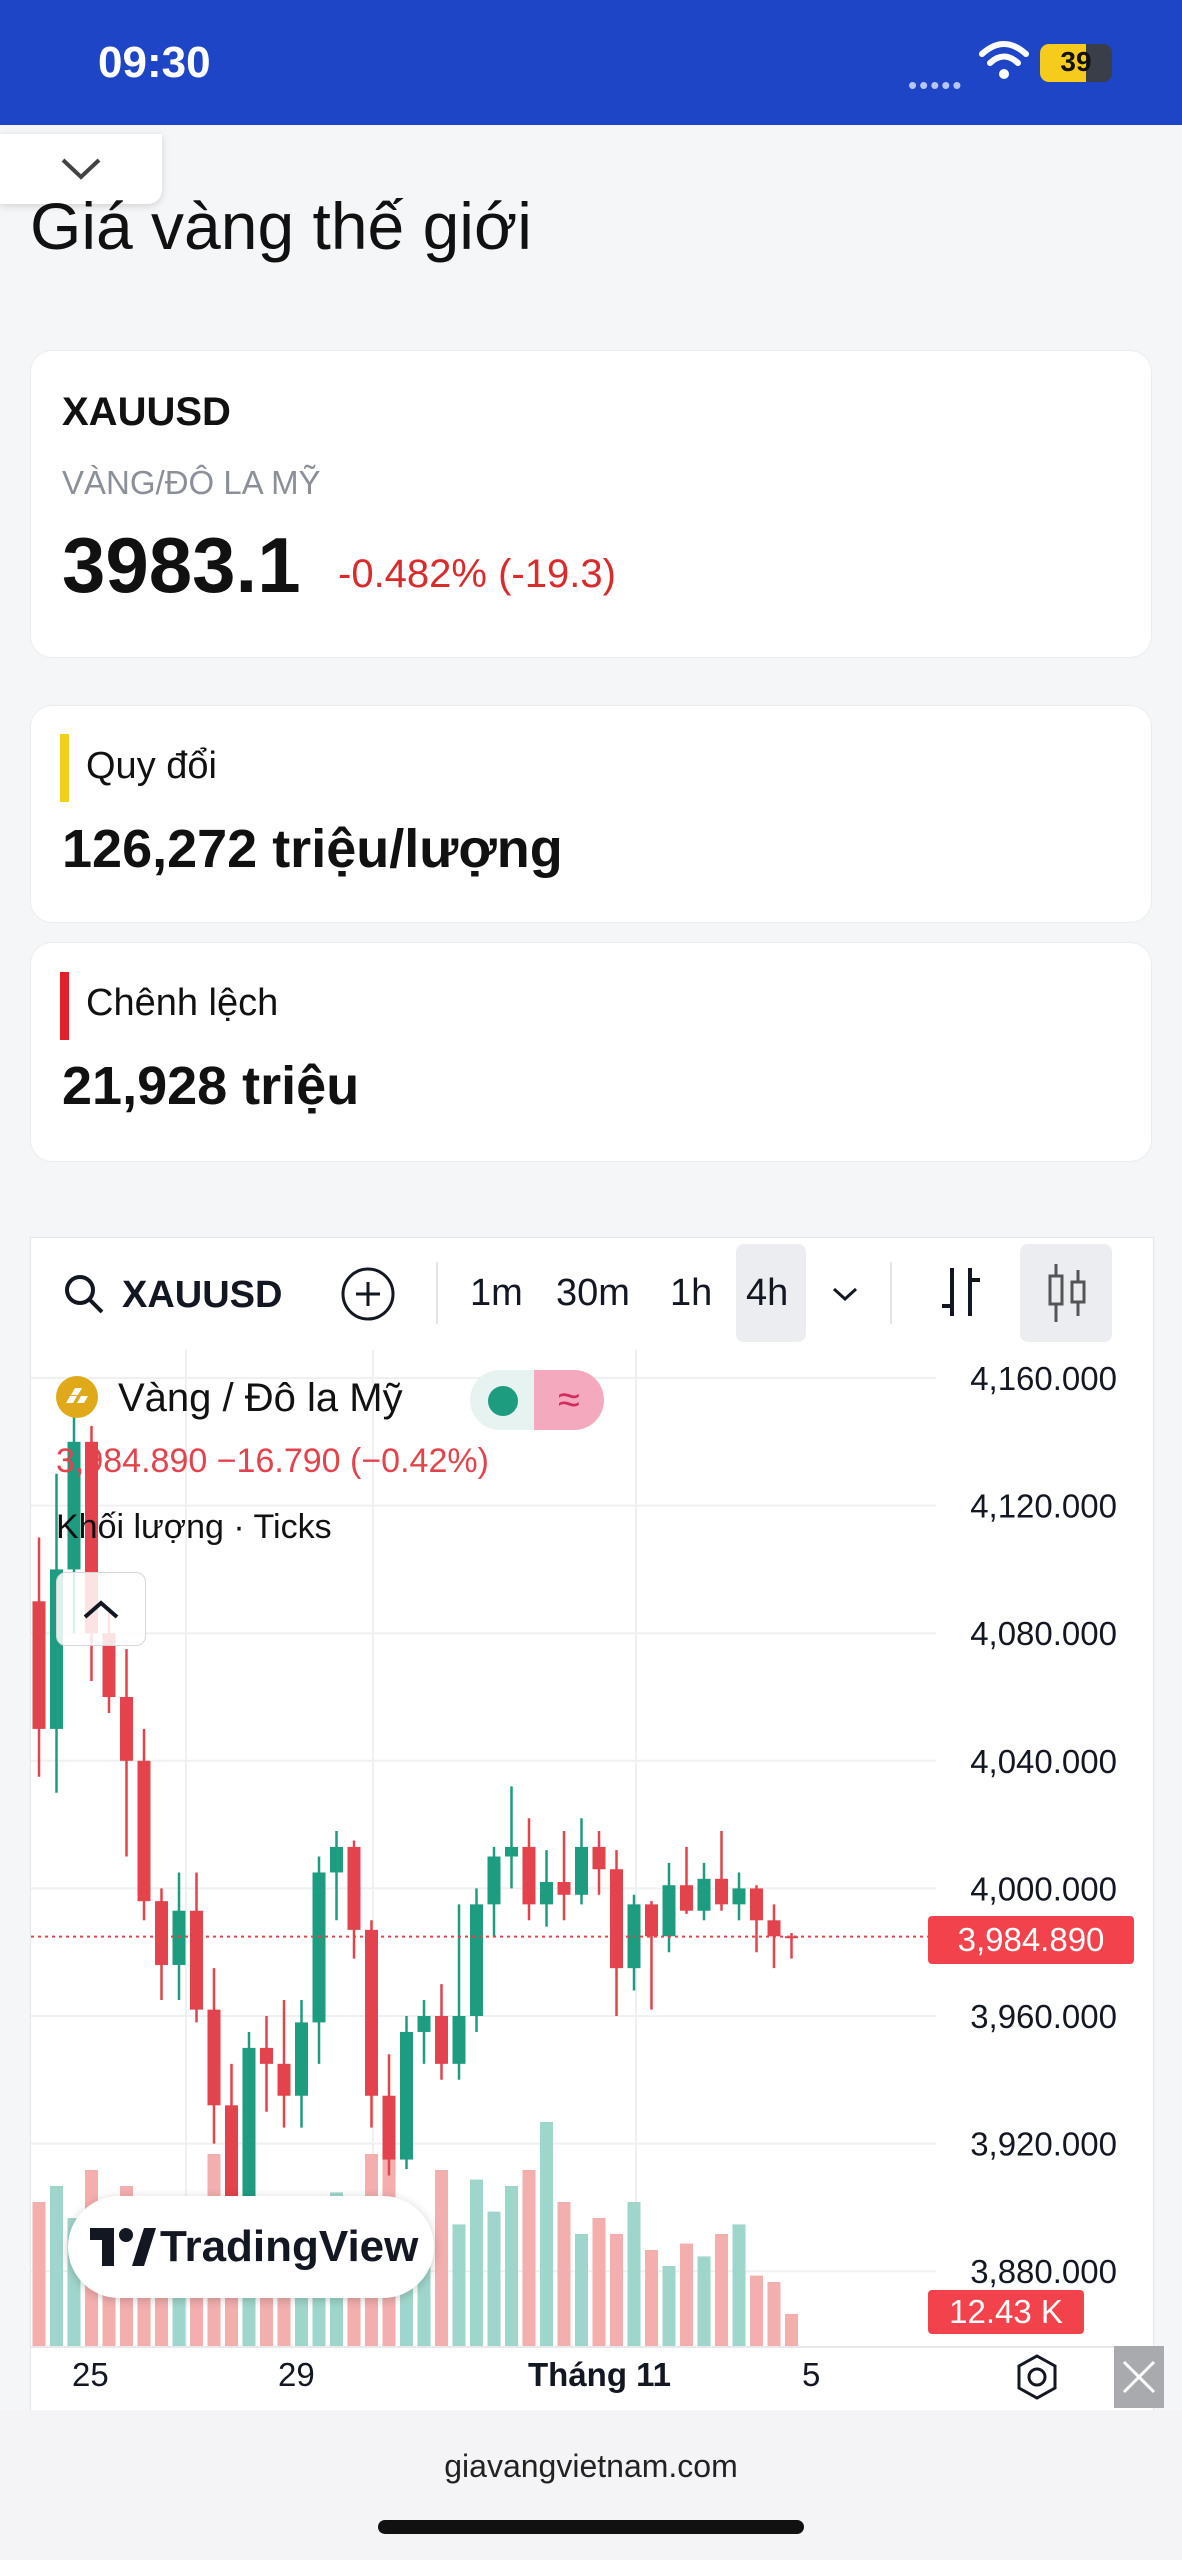 The height and width of the screenshot is (2560, 1182). I want to click on price-axis-tick: 3,880.000, so click(1043, 2271).